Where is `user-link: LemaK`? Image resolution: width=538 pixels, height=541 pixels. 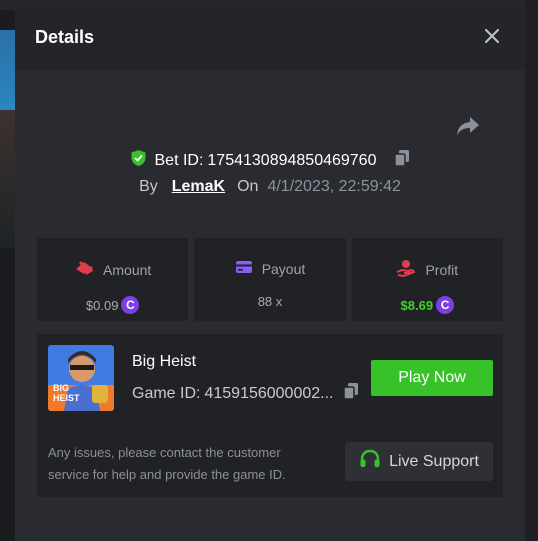 user-link: LemaK is located at coordinates (198, 187).